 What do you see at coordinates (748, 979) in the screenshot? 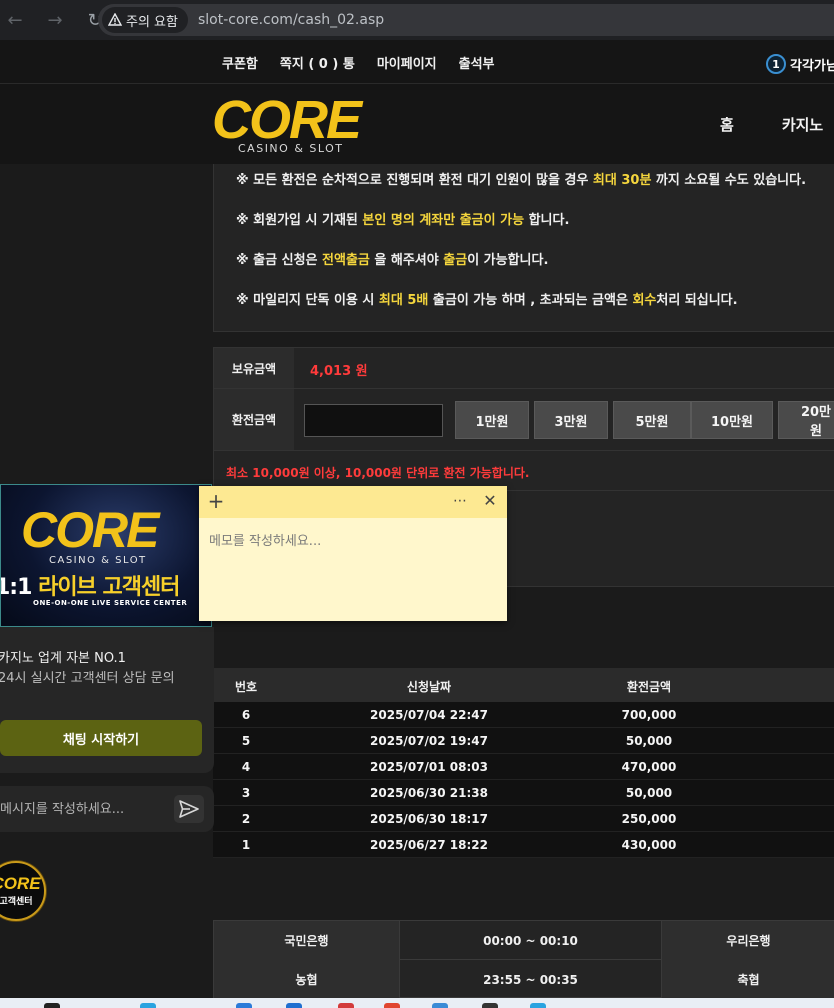
I see `bank-name: 축협` at bounding box center [748, 979].